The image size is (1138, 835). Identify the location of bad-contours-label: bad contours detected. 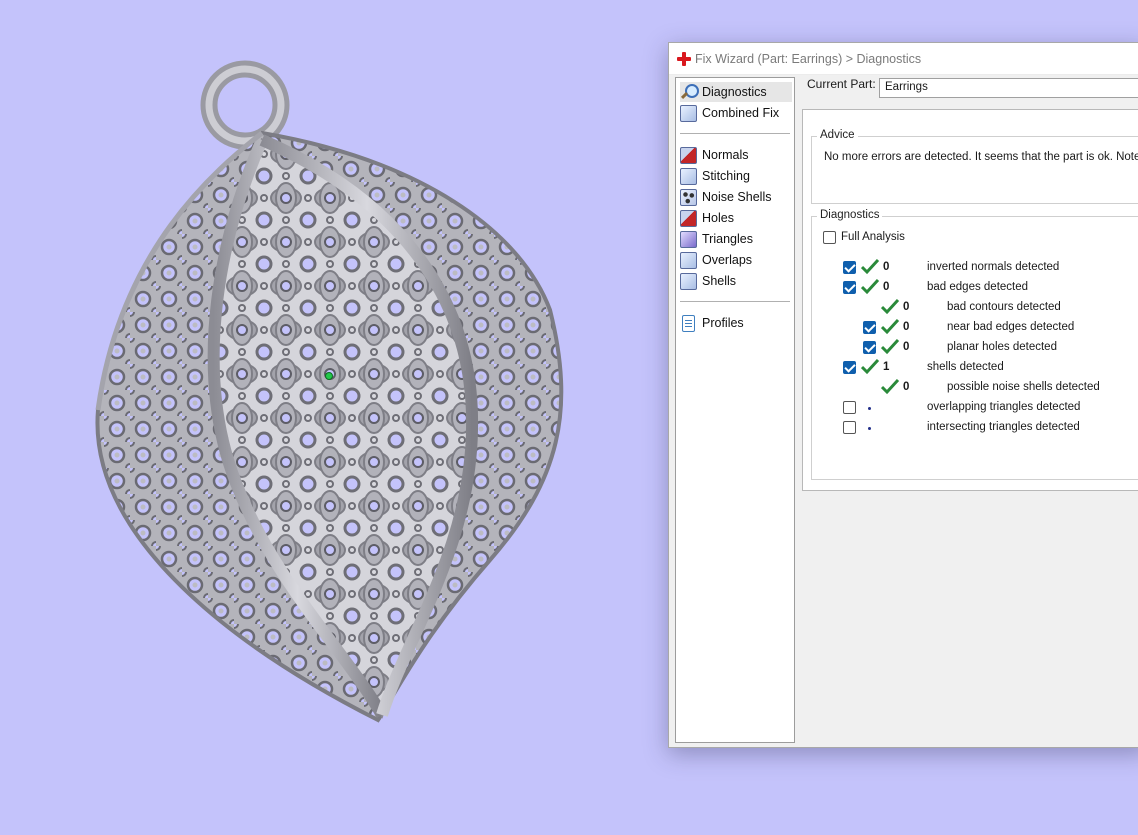
(1004, 307).